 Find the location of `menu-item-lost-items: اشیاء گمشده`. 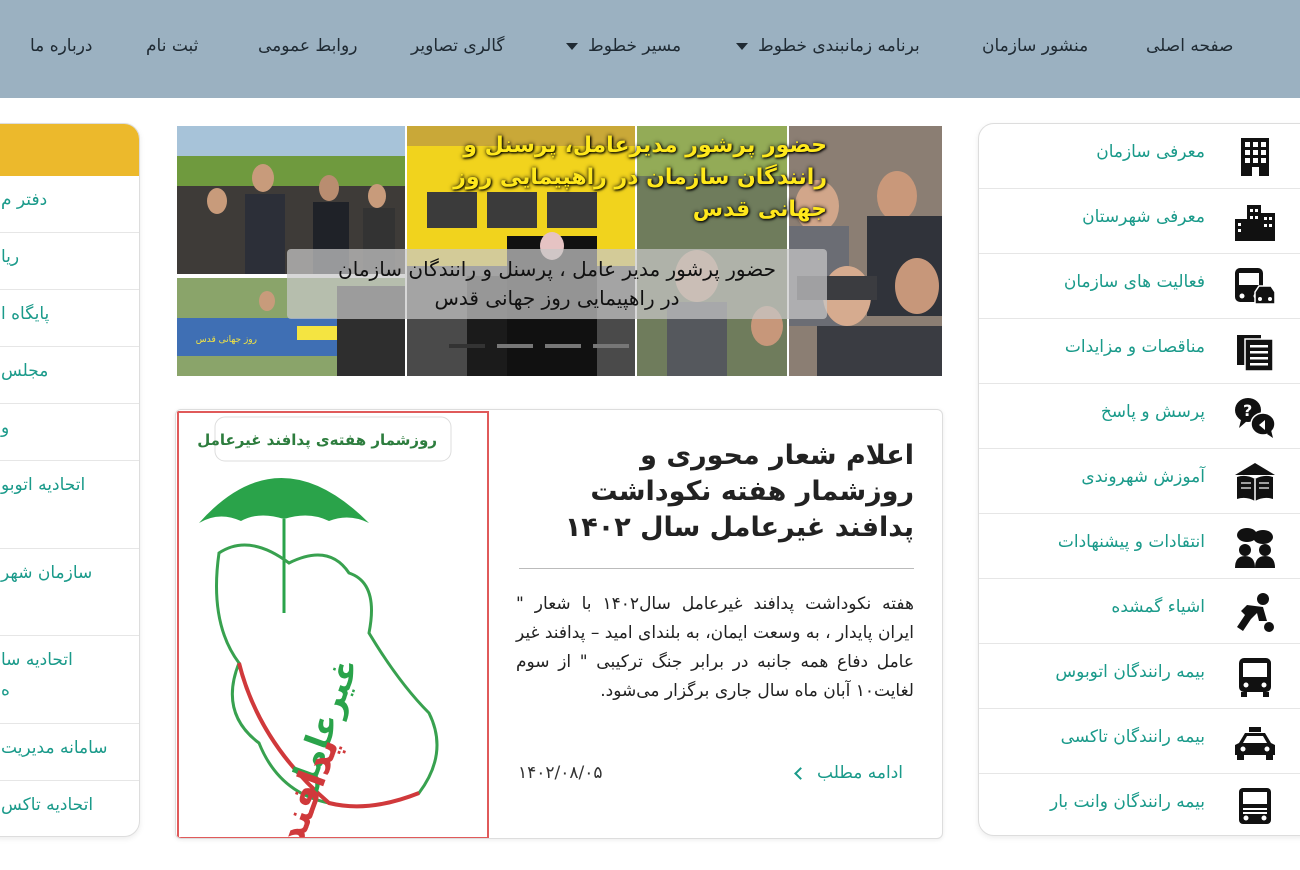

menu-item-lost-items: اشیاء گمشده is located at coordinates (1139, 611).